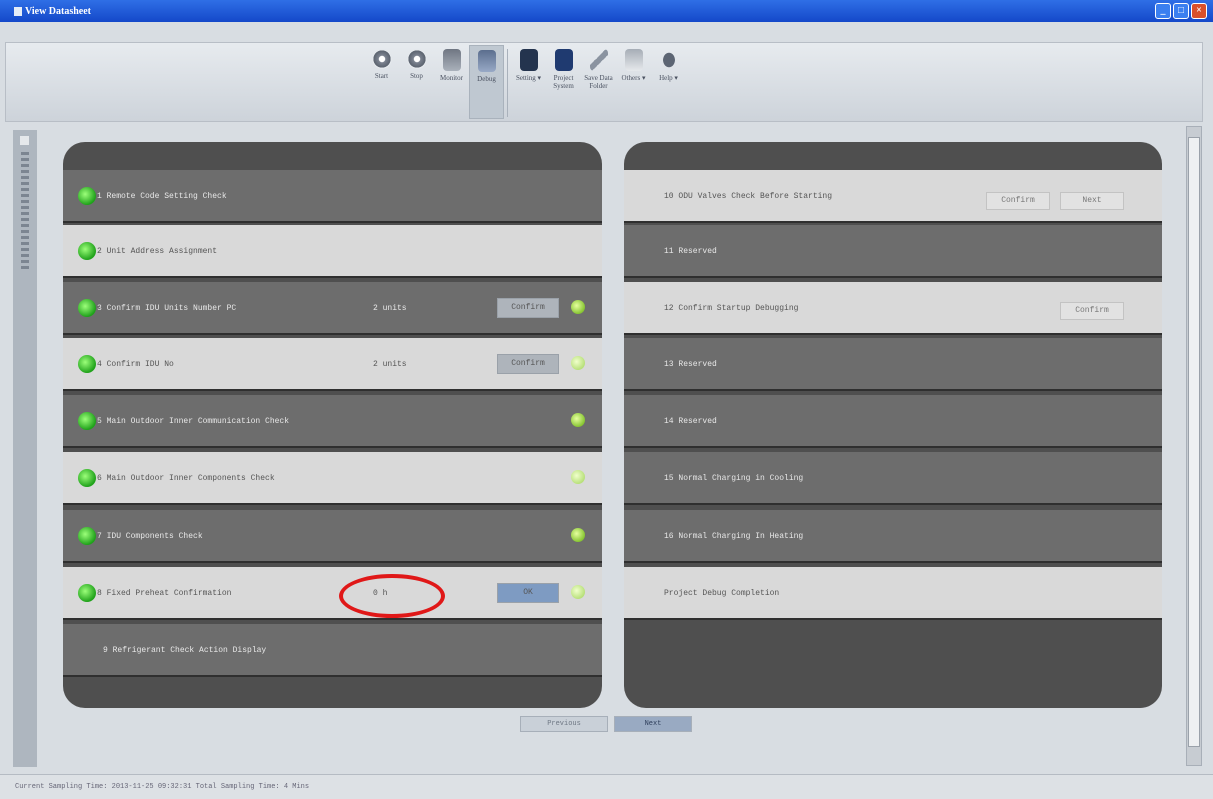 The image size is (1213, 799). I want to click on setting-menu-button: Setting ▾, so click(528, 82).